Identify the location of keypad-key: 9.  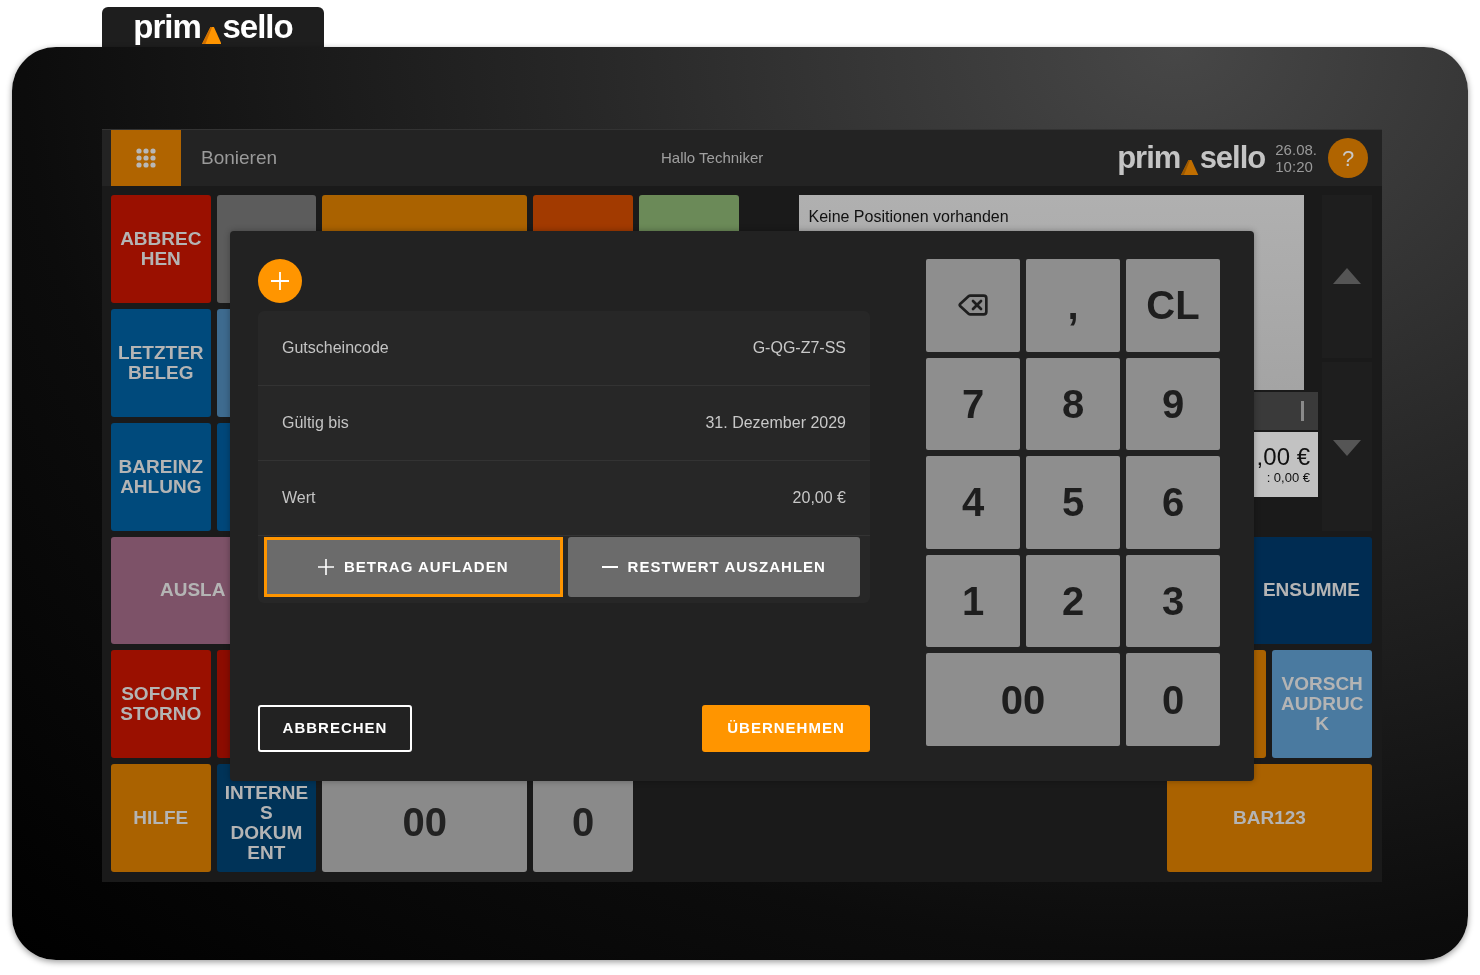
(1173, 404).